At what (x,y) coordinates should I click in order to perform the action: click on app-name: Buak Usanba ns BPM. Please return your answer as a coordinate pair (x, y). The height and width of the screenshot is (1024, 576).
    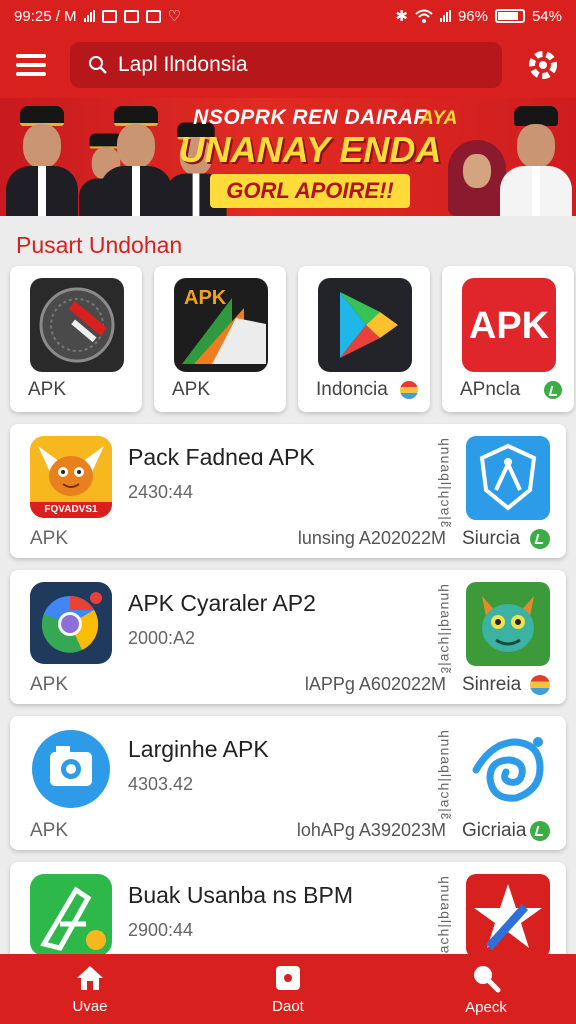
    Looking at the image, I should click on (241, 895).